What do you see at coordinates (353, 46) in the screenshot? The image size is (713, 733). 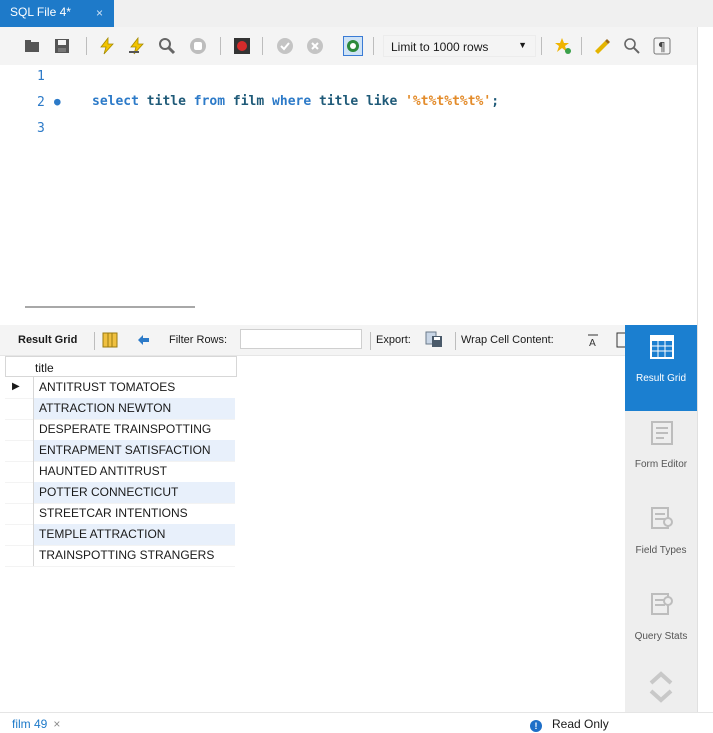 I see `autocommit-icon` at bounding box center [353, 46].